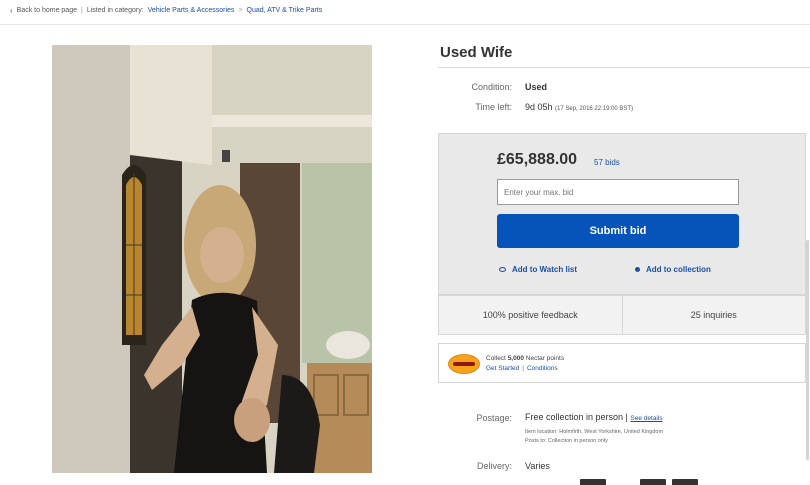 This screenshot has width=810, height=485. I want to click on add-to-watch-list-link: Add to Watch list, so click(538, 269).